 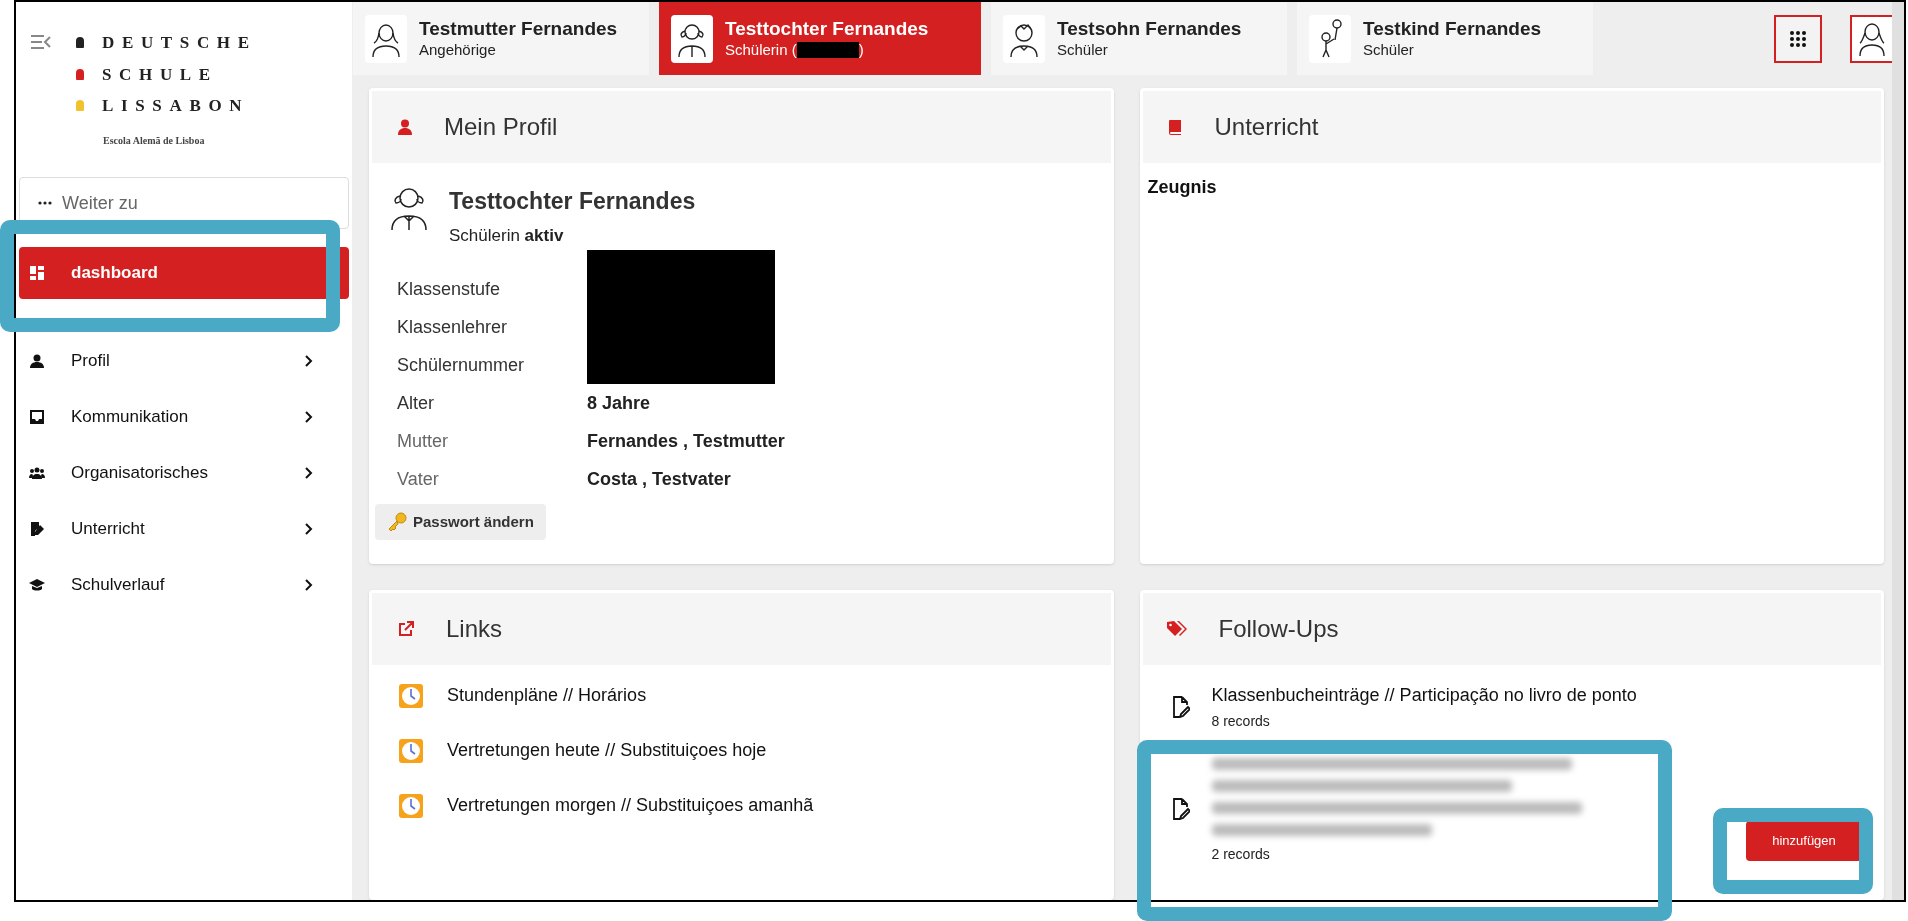 I want to click on record-count: 2 records, so click(x=1241, y=854).